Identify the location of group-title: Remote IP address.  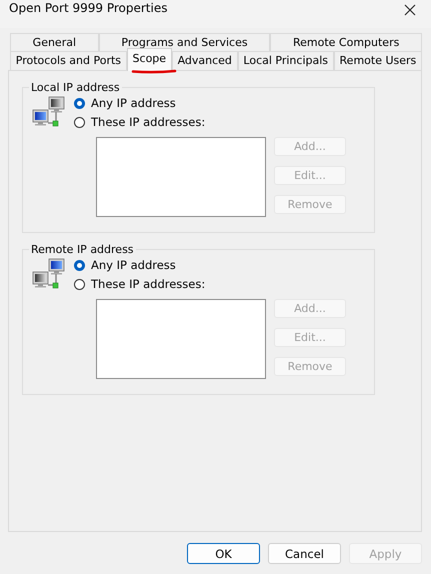
(82, 249).